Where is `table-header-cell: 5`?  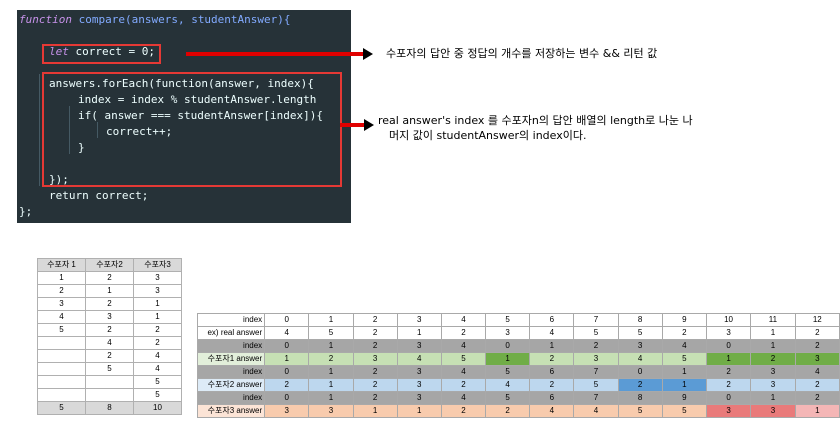 table-header-cell: 5 is located at coordinates (508, 320).